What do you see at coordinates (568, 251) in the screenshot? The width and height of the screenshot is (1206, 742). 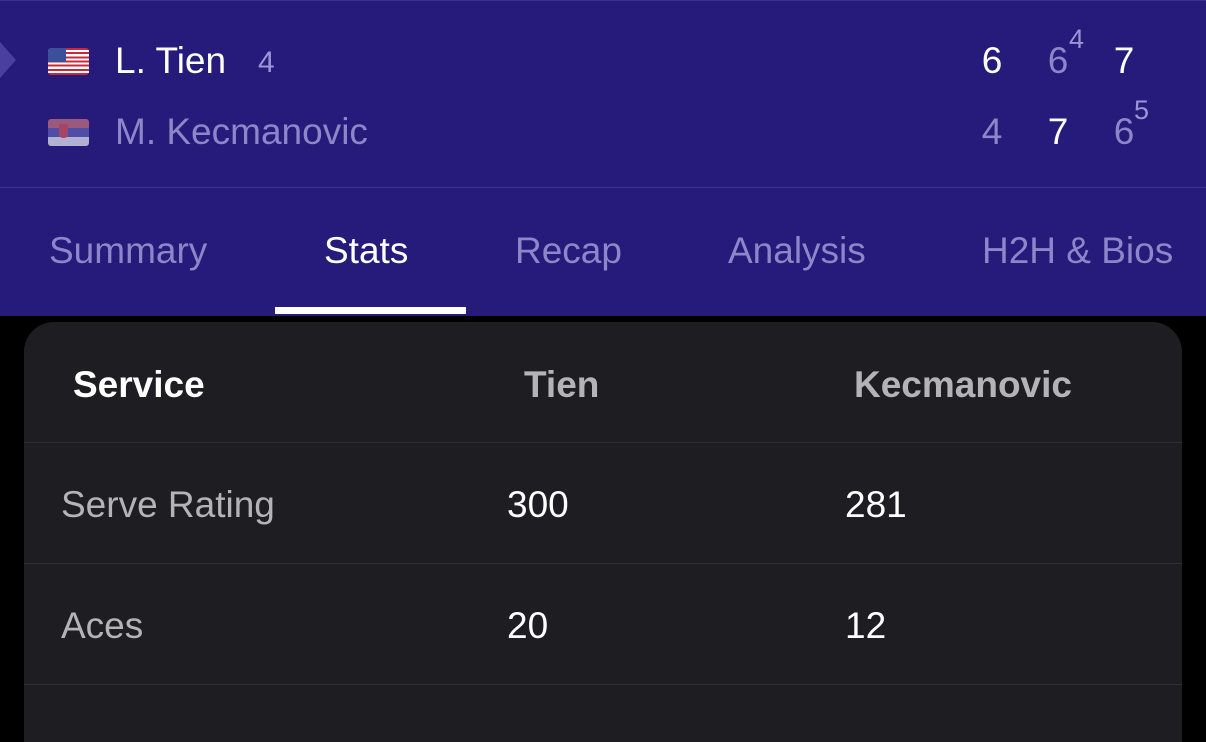 I see `tab-recap: Recap` at bounding box center [568, 251].